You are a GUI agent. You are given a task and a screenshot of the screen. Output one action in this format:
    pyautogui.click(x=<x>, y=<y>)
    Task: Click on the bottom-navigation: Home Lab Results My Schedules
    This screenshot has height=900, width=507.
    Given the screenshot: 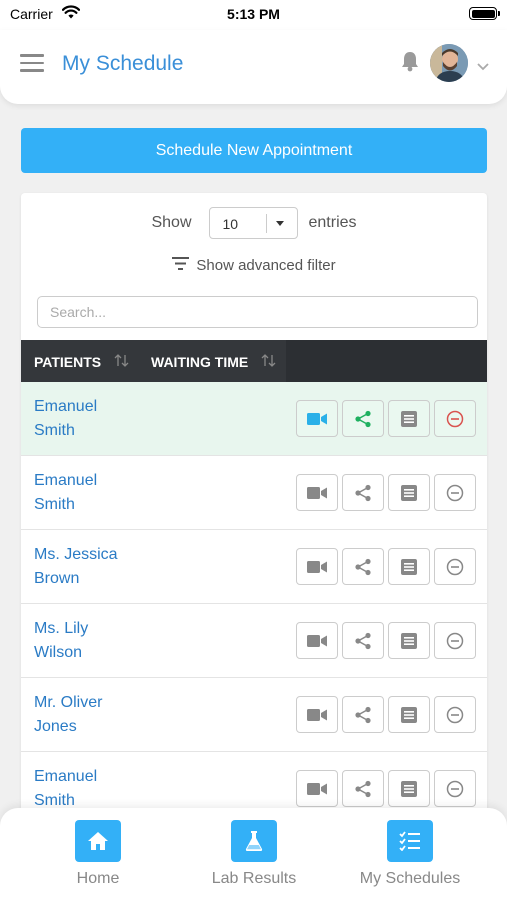 What is the action you would take?
    pyautogui.click(x=253, y=854)
    